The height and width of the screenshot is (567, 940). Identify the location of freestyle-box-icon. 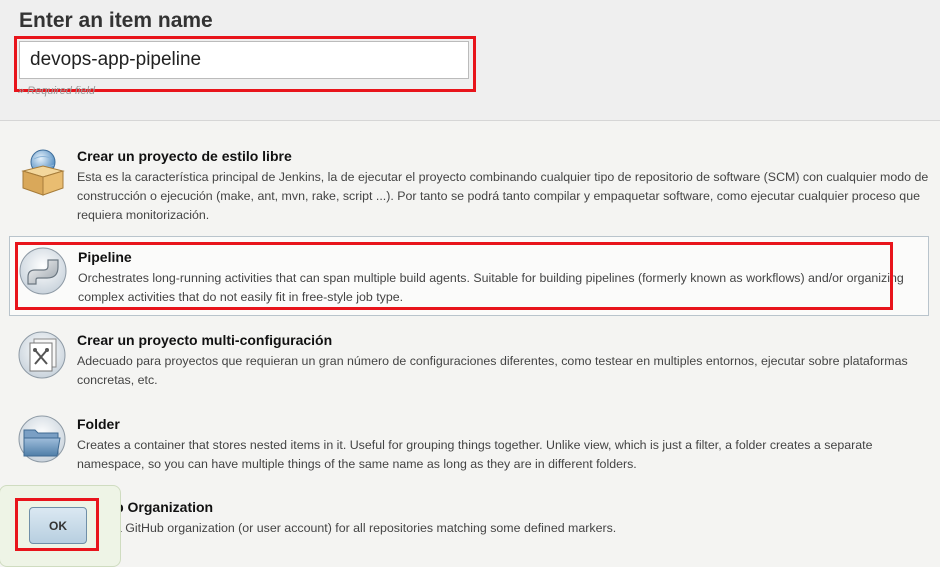
(43, 172).